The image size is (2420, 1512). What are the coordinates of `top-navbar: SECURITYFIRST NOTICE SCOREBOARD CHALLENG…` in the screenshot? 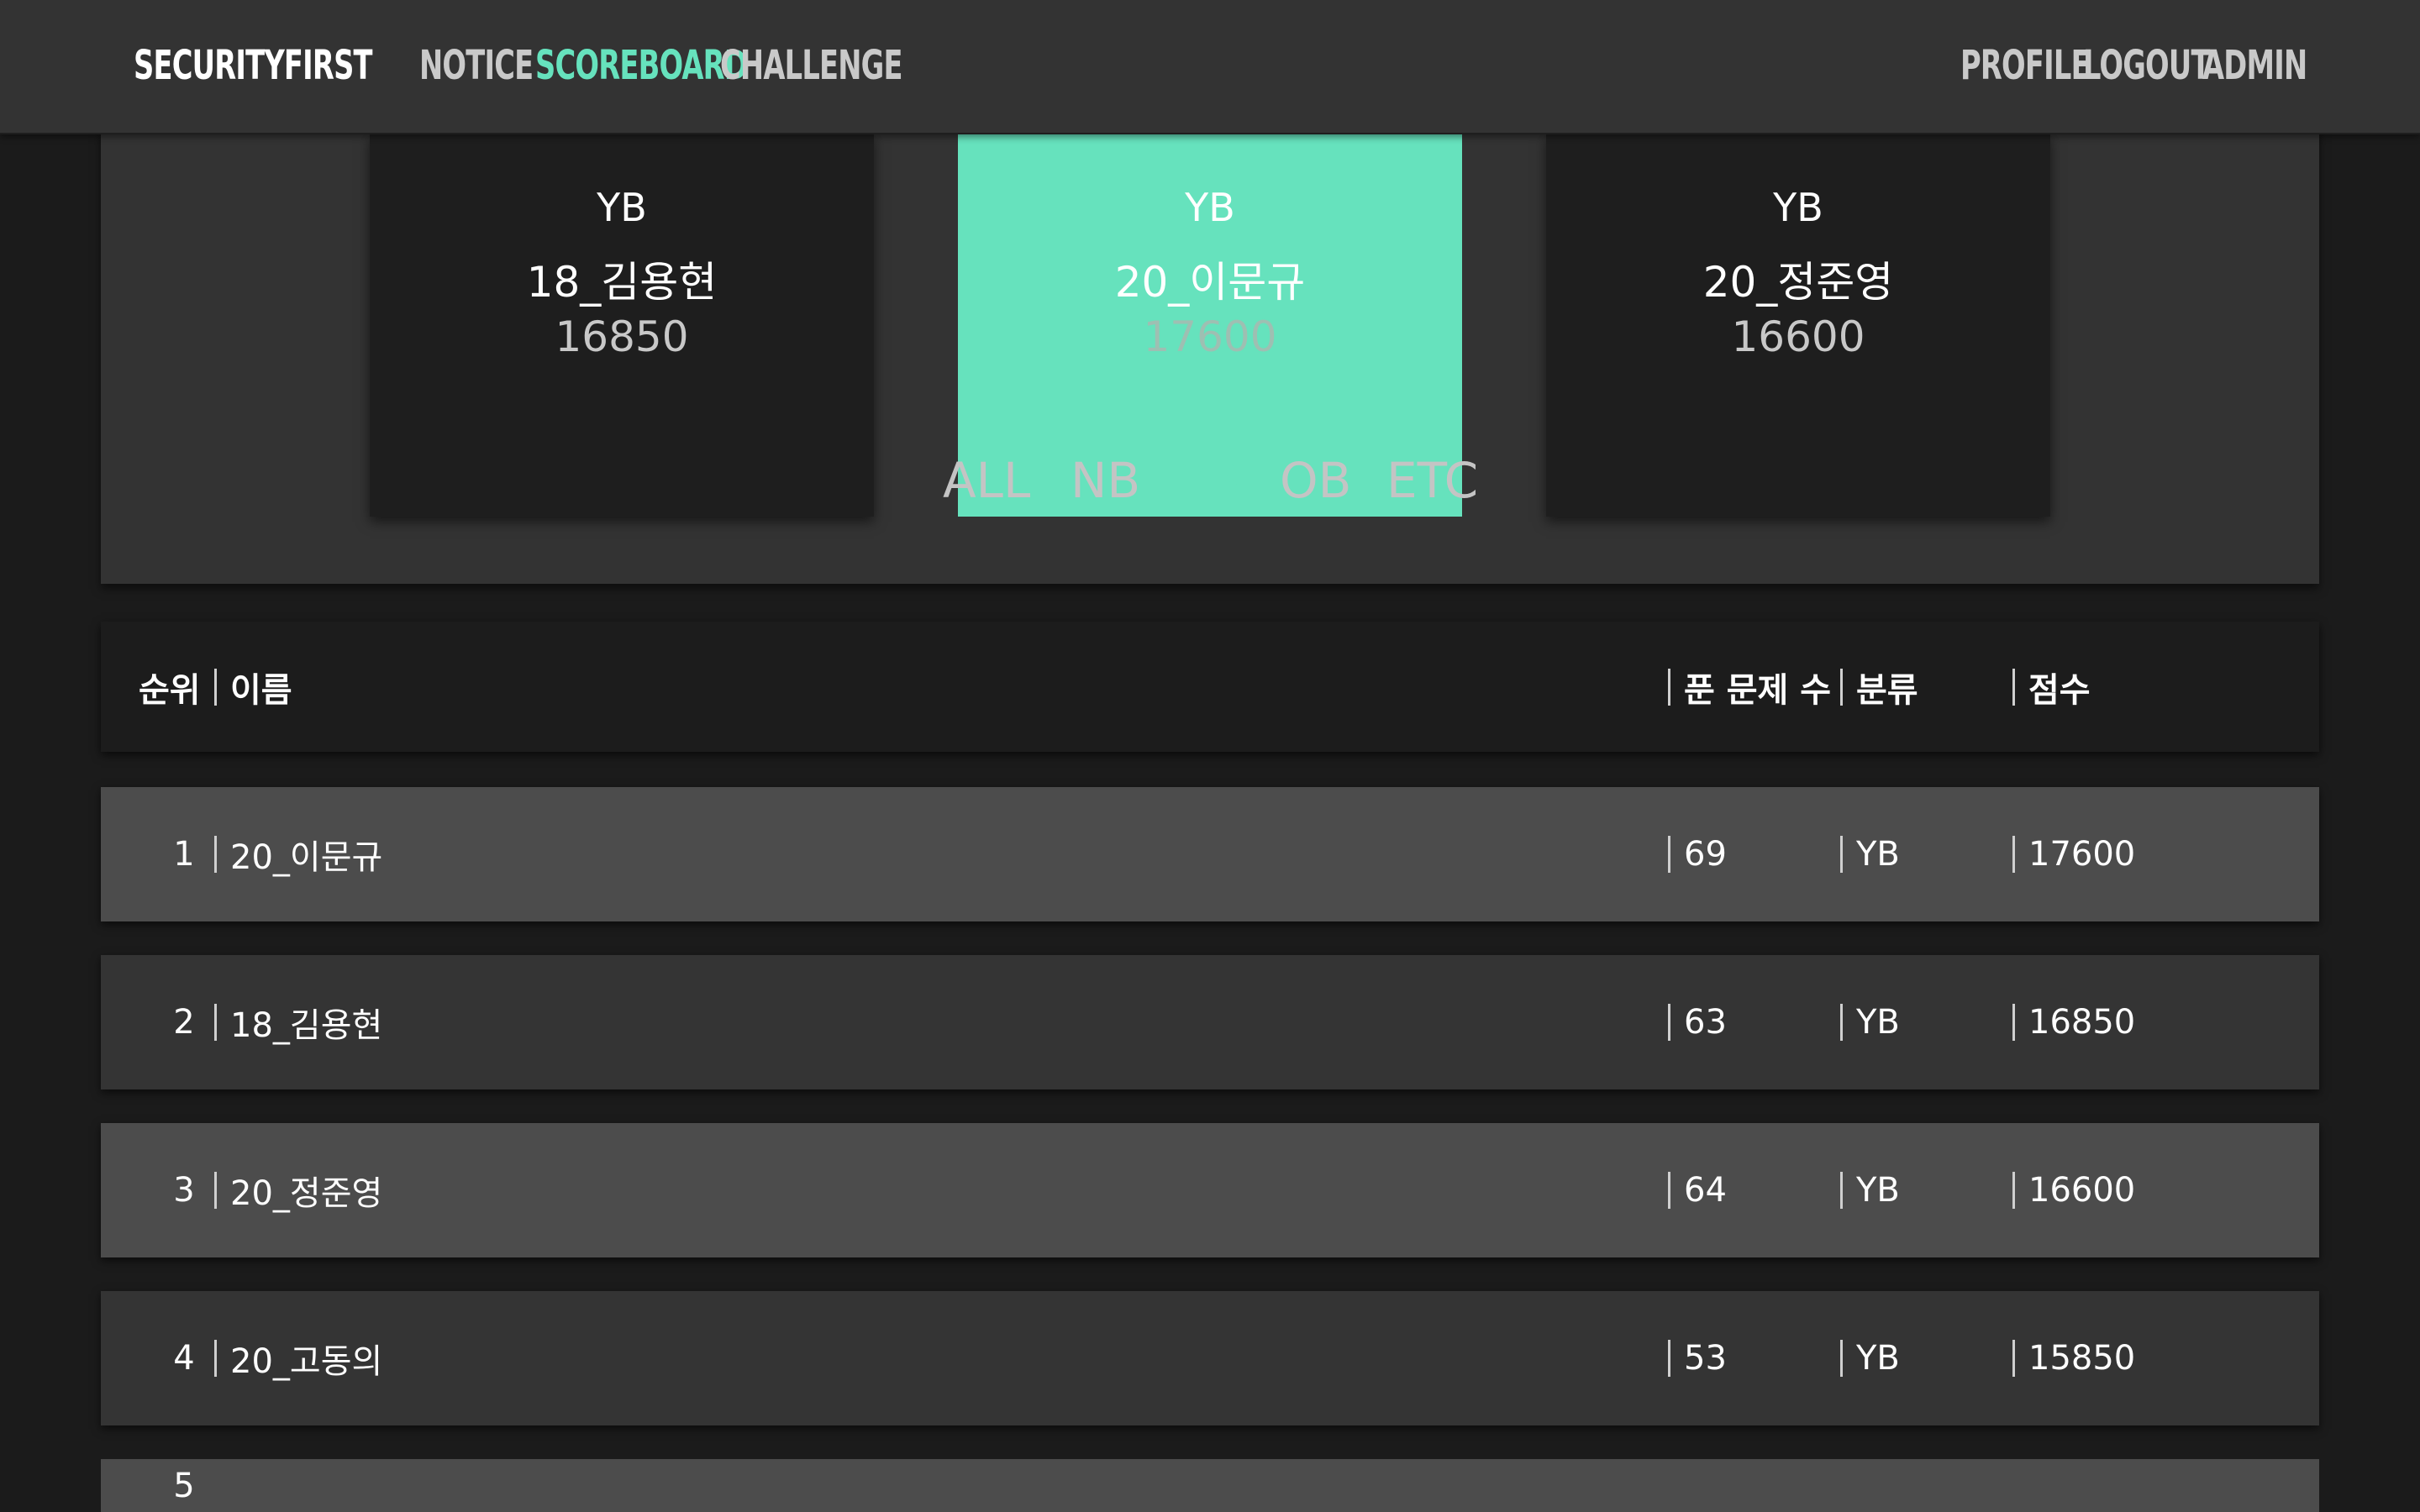 It's located at (1210, 67).